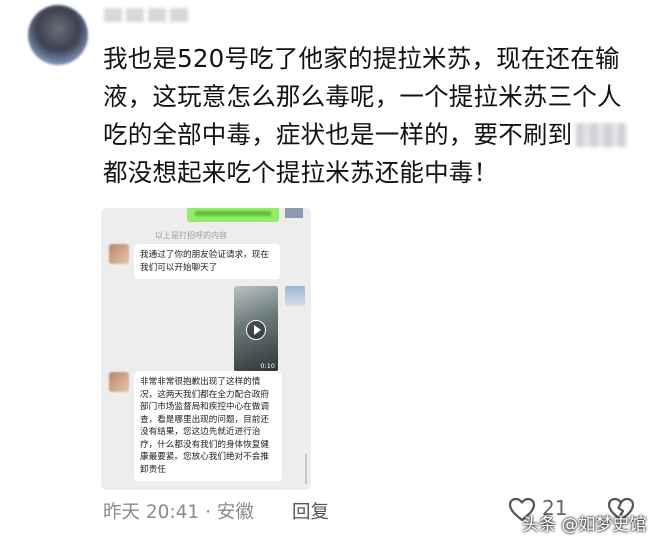 The width and height of the screenshot is (660, 546). I want to click on chat-message-bubble: 我通过了你的朋友验证请求，现在 我们可以开始聊天了, so click(207, 261).